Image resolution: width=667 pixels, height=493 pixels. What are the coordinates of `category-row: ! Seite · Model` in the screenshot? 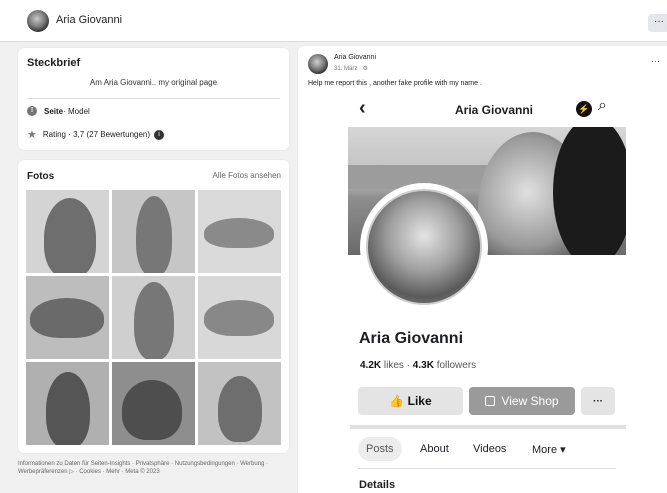 It's located at (58, 111).